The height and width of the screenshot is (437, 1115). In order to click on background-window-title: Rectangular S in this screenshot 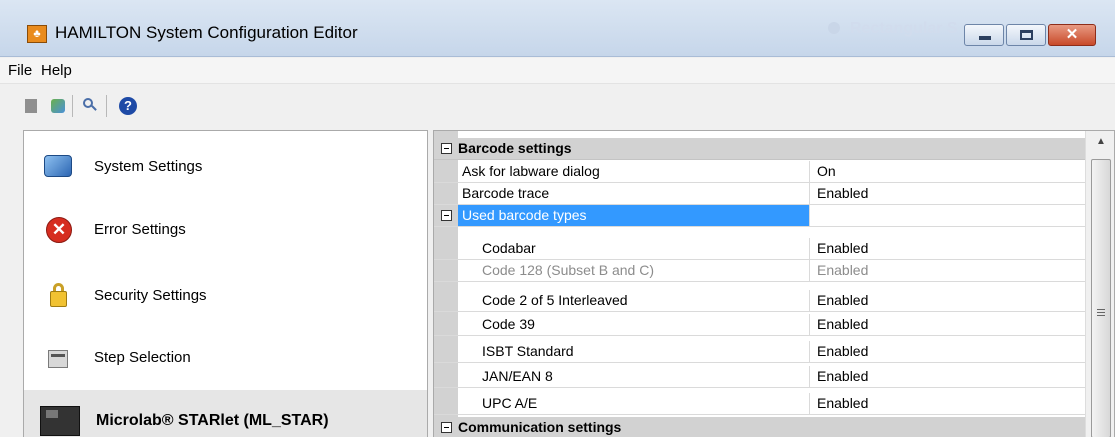, I will do `click(904, 28)`.